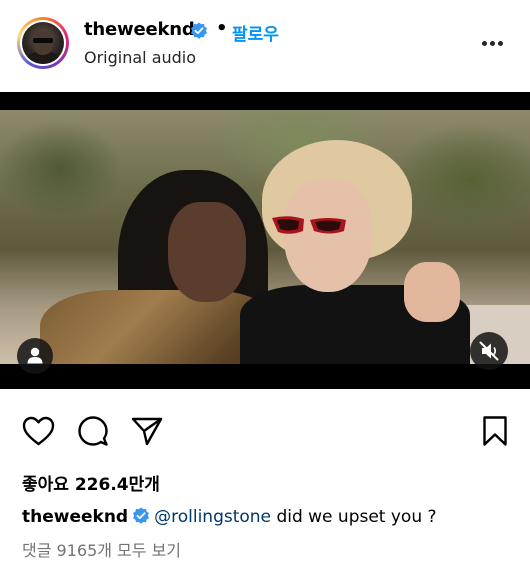 Image resolution: width=530 pixels, height=562 pixels. I want to click on avatar-figure-face, so click(43, 43).